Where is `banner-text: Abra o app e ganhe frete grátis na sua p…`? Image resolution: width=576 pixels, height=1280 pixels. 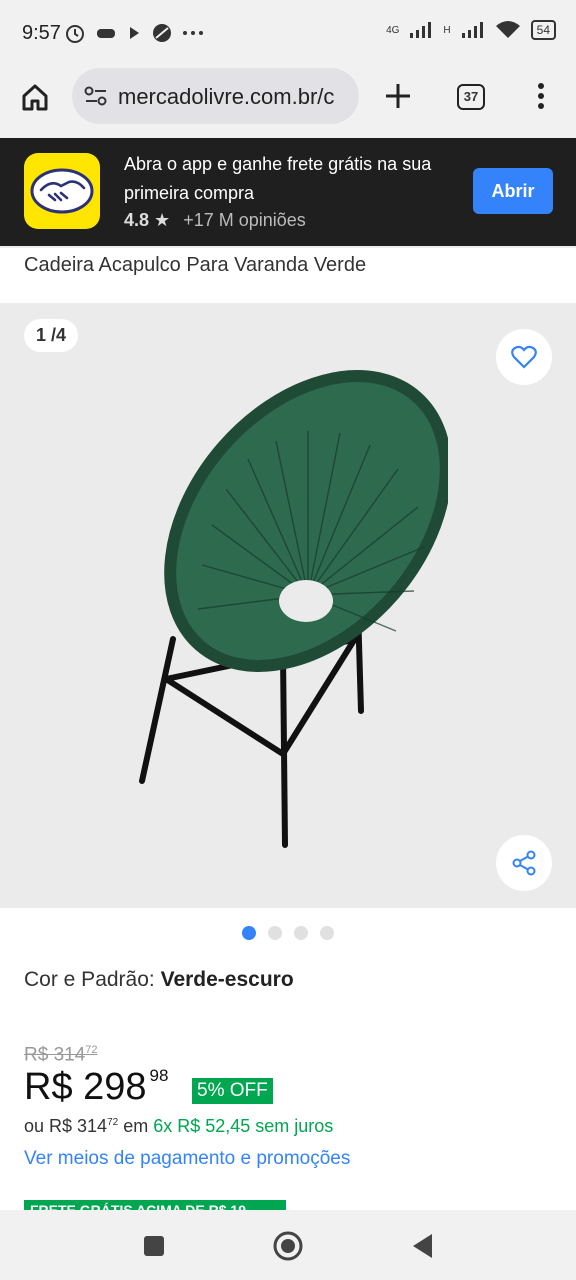
banner-text: Abra o app e ganhe frete grátis na sua p… is located at coordinates (278, 178).